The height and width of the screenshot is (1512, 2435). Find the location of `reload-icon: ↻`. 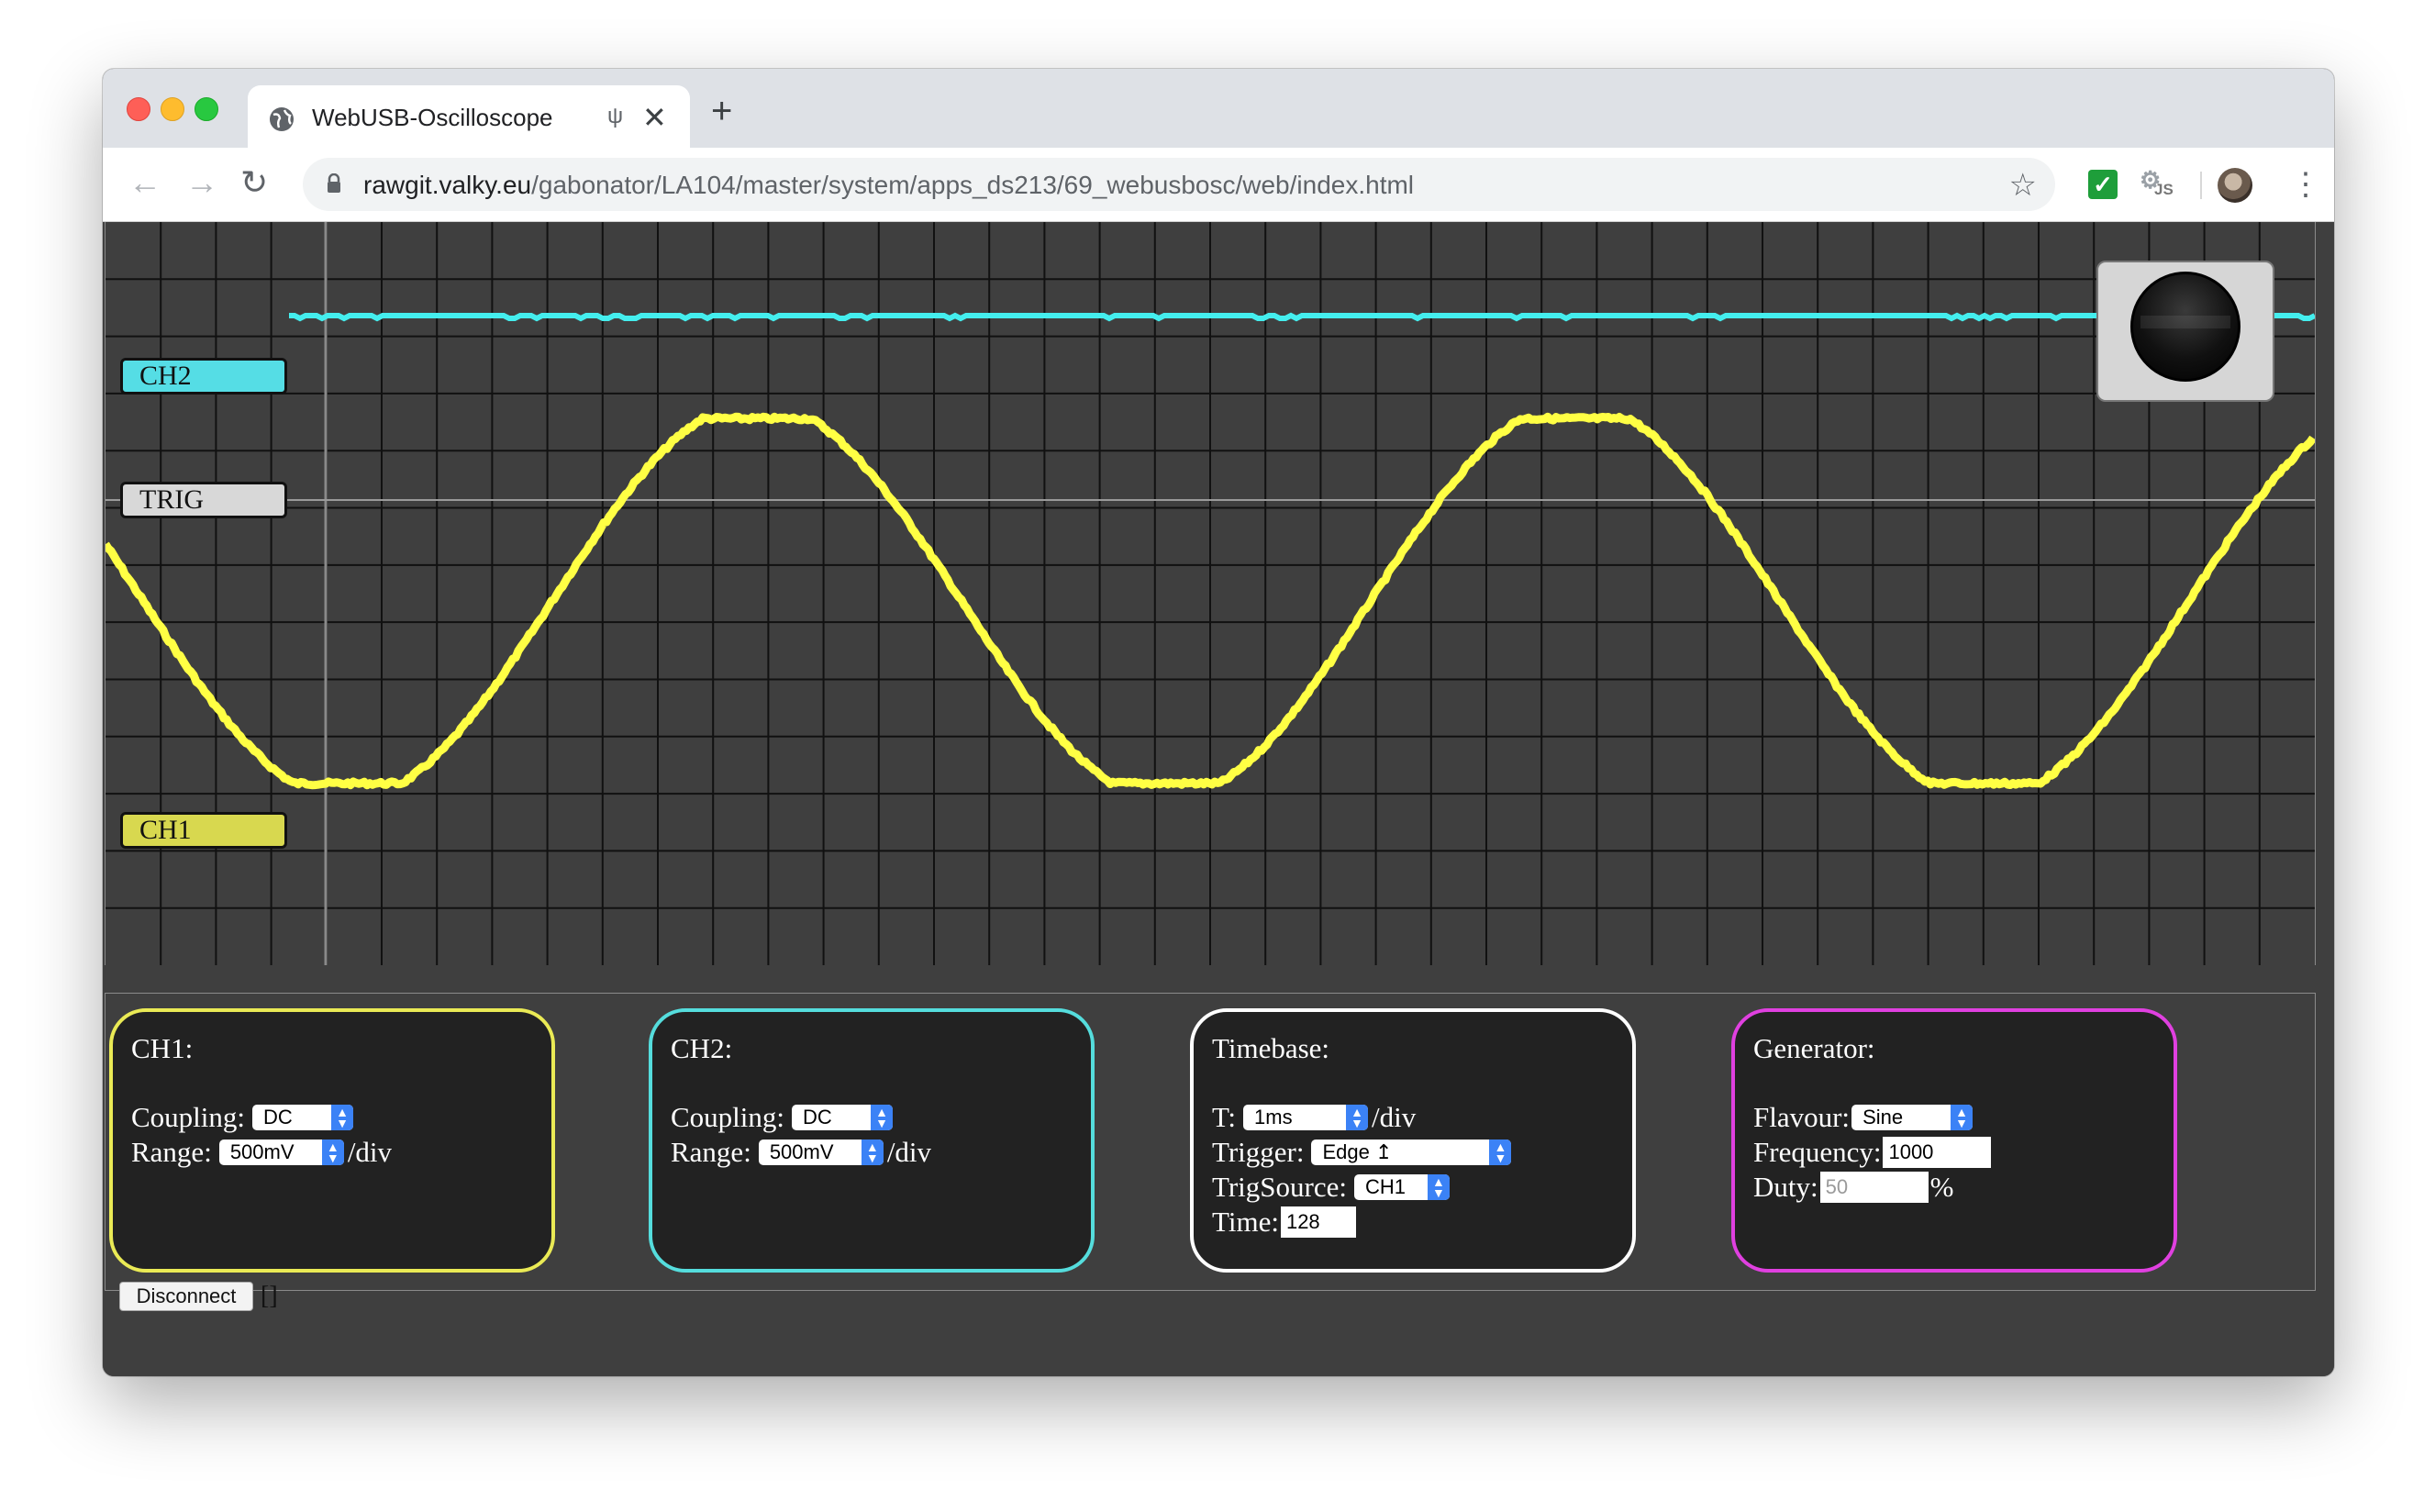

reload-icon: ↻ is located at coordinates (254, 183).